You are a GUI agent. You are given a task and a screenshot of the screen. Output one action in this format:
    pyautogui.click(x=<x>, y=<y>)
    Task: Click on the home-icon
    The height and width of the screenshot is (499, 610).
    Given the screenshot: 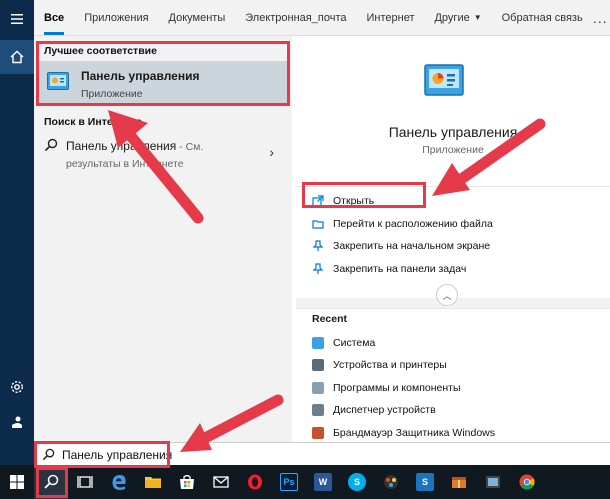 What is the action you would take?
    pyautogui.click(x=17, y=57)
    